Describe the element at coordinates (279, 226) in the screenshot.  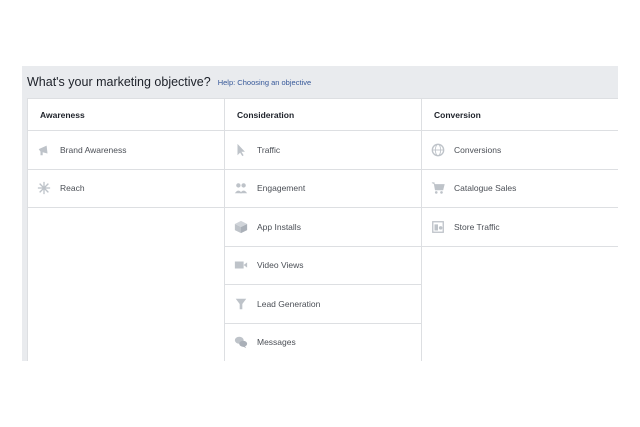
I see `objective-label: App Installs` at that location.